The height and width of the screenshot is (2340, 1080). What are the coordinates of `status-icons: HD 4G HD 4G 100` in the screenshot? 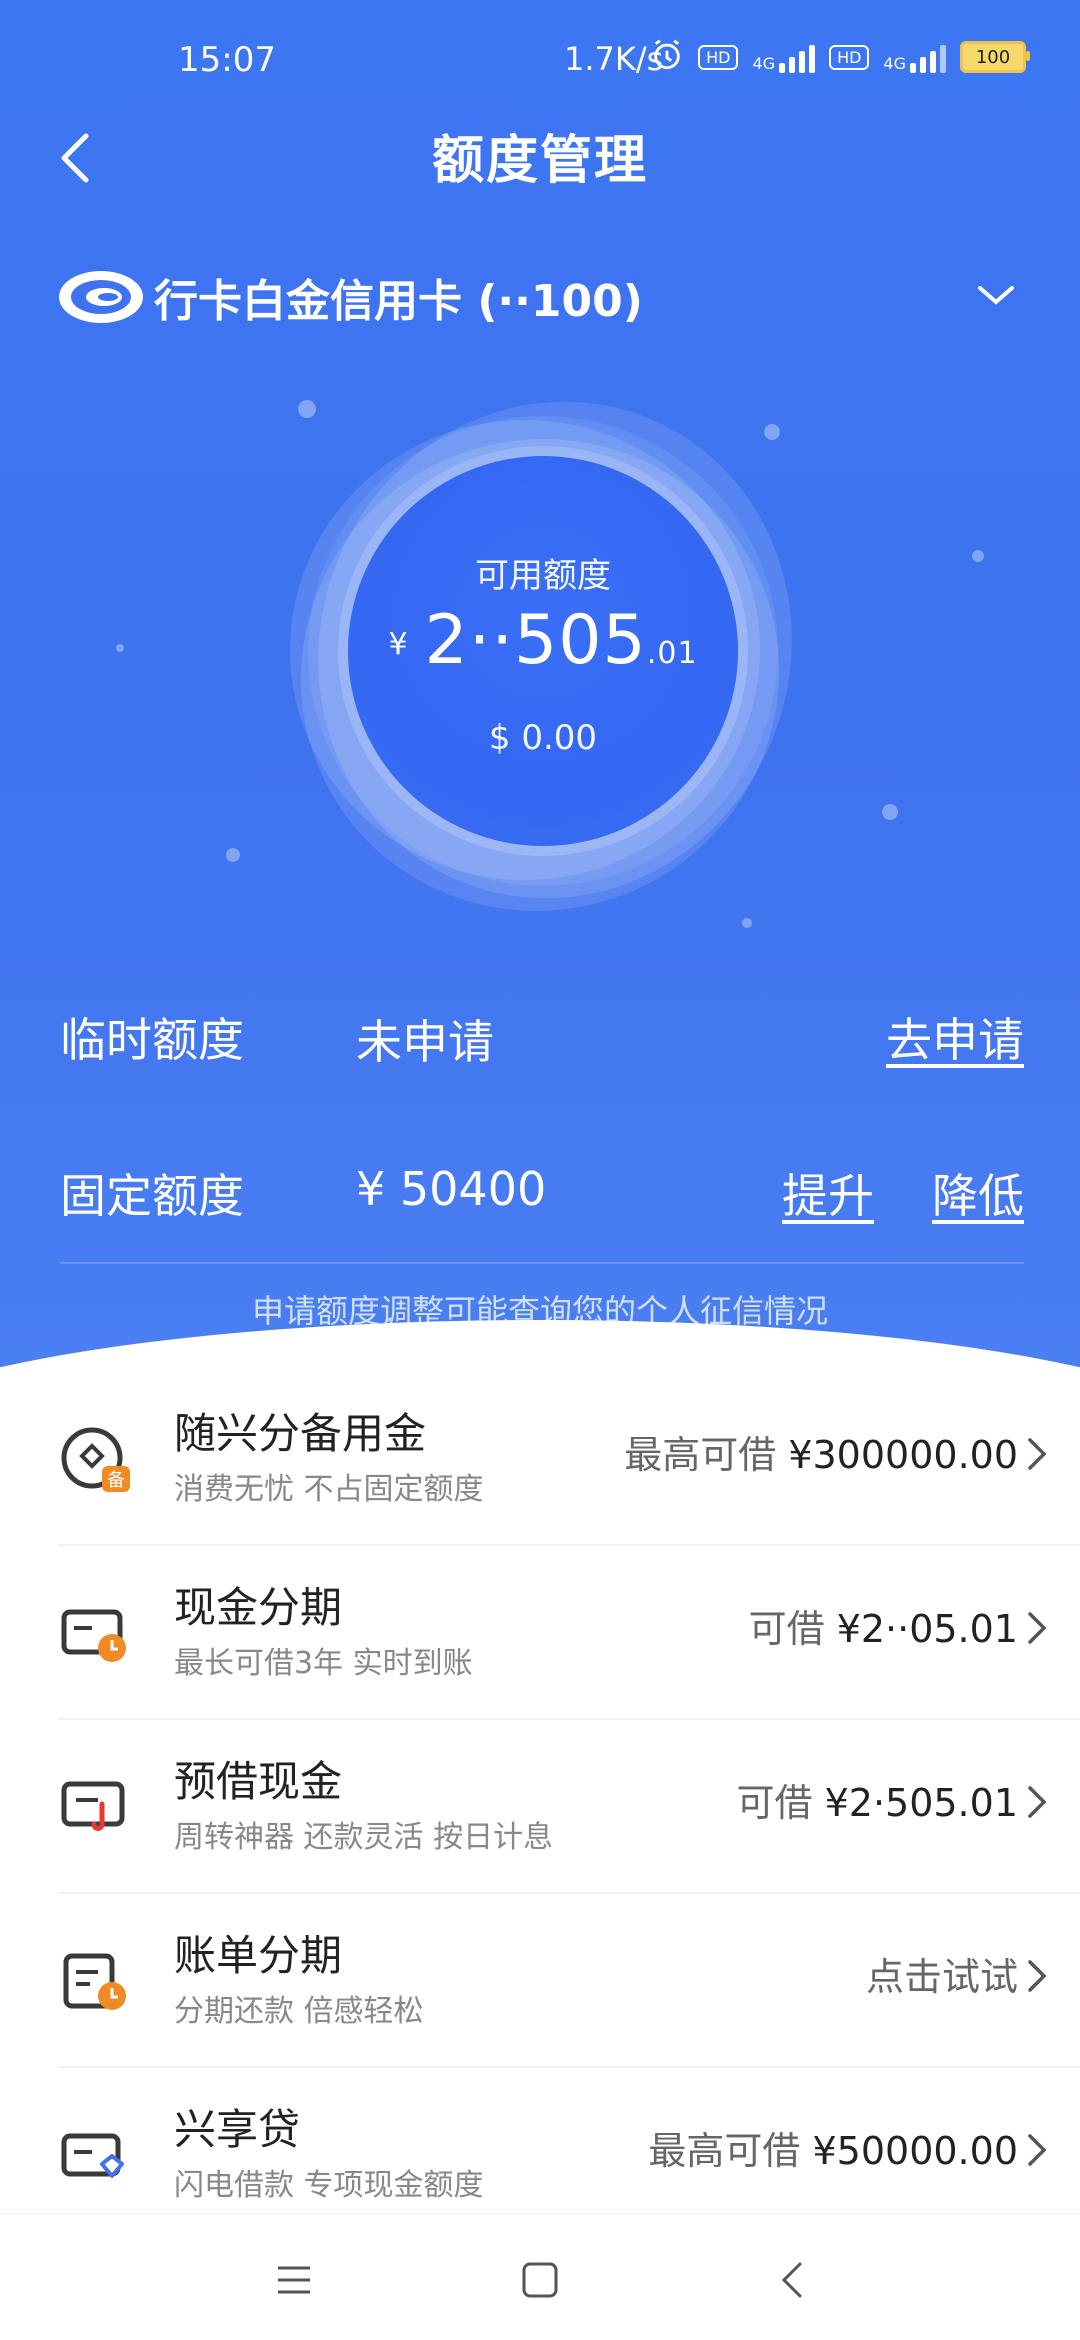 It's located at (840, 57).